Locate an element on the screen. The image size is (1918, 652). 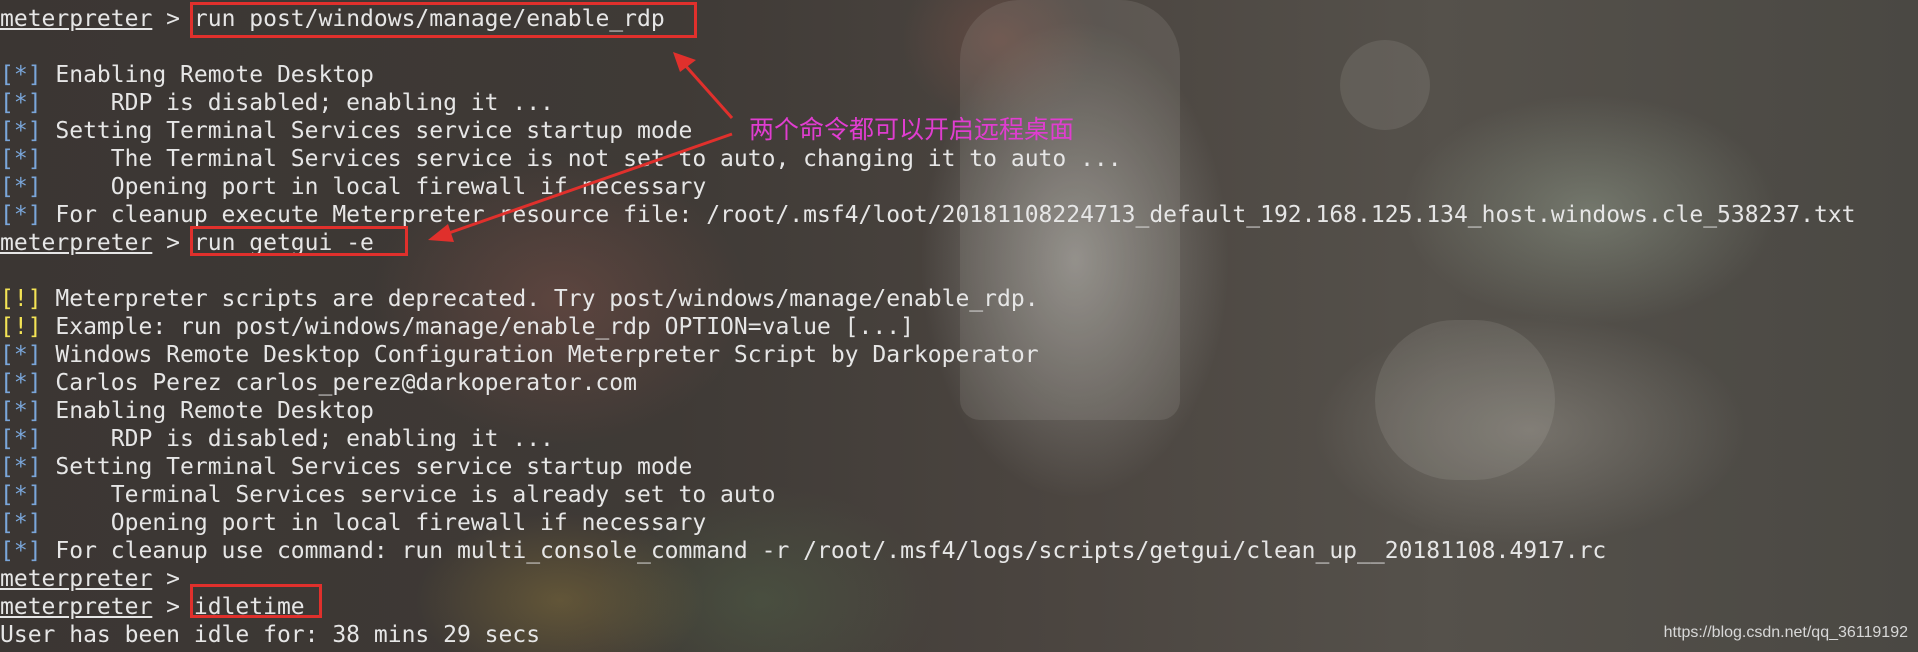
watermark: https://blog.csdn.net/qq_36119192 is located at coordinates (1785, 632).